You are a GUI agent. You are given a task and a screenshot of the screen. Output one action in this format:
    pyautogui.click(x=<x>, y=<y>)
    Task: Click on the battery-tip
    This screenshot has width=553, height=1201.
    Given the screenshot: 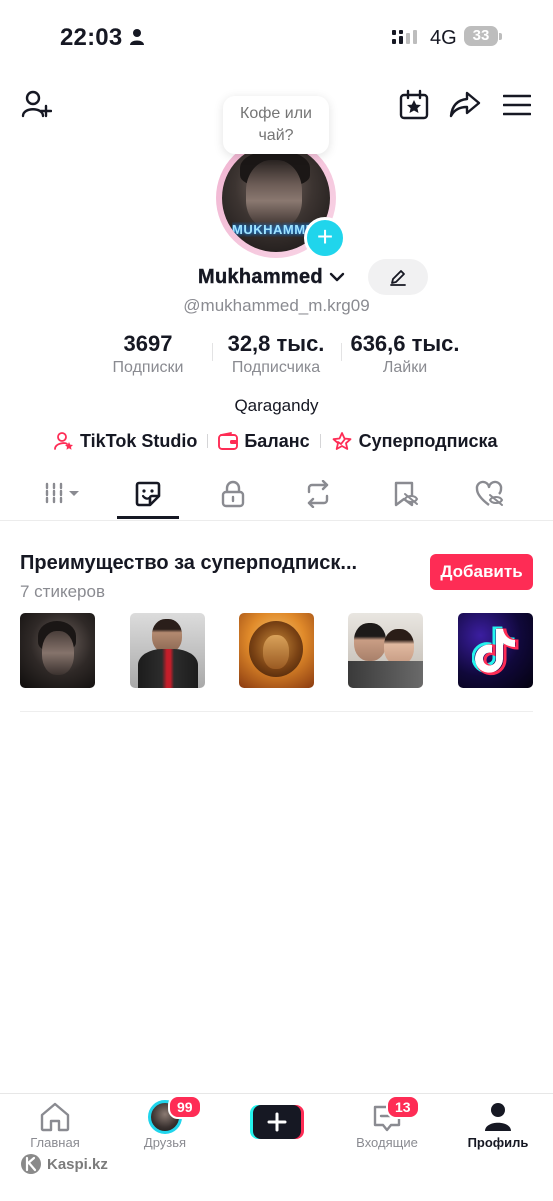 What is the action you would take?
    pyautogui.click(x=500, y=36)
    